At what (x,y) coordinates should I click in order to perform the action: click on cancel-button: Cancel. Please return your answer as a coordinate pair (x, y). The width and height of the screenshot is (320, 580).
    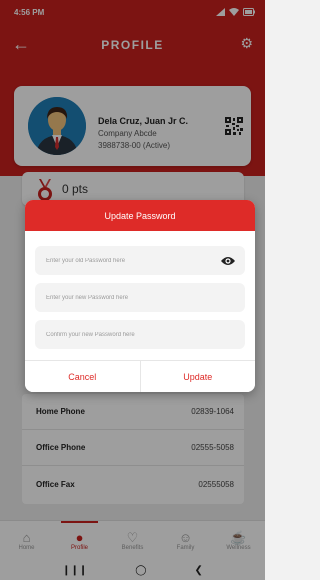
    Looking at the image, I should click on (82, 376).